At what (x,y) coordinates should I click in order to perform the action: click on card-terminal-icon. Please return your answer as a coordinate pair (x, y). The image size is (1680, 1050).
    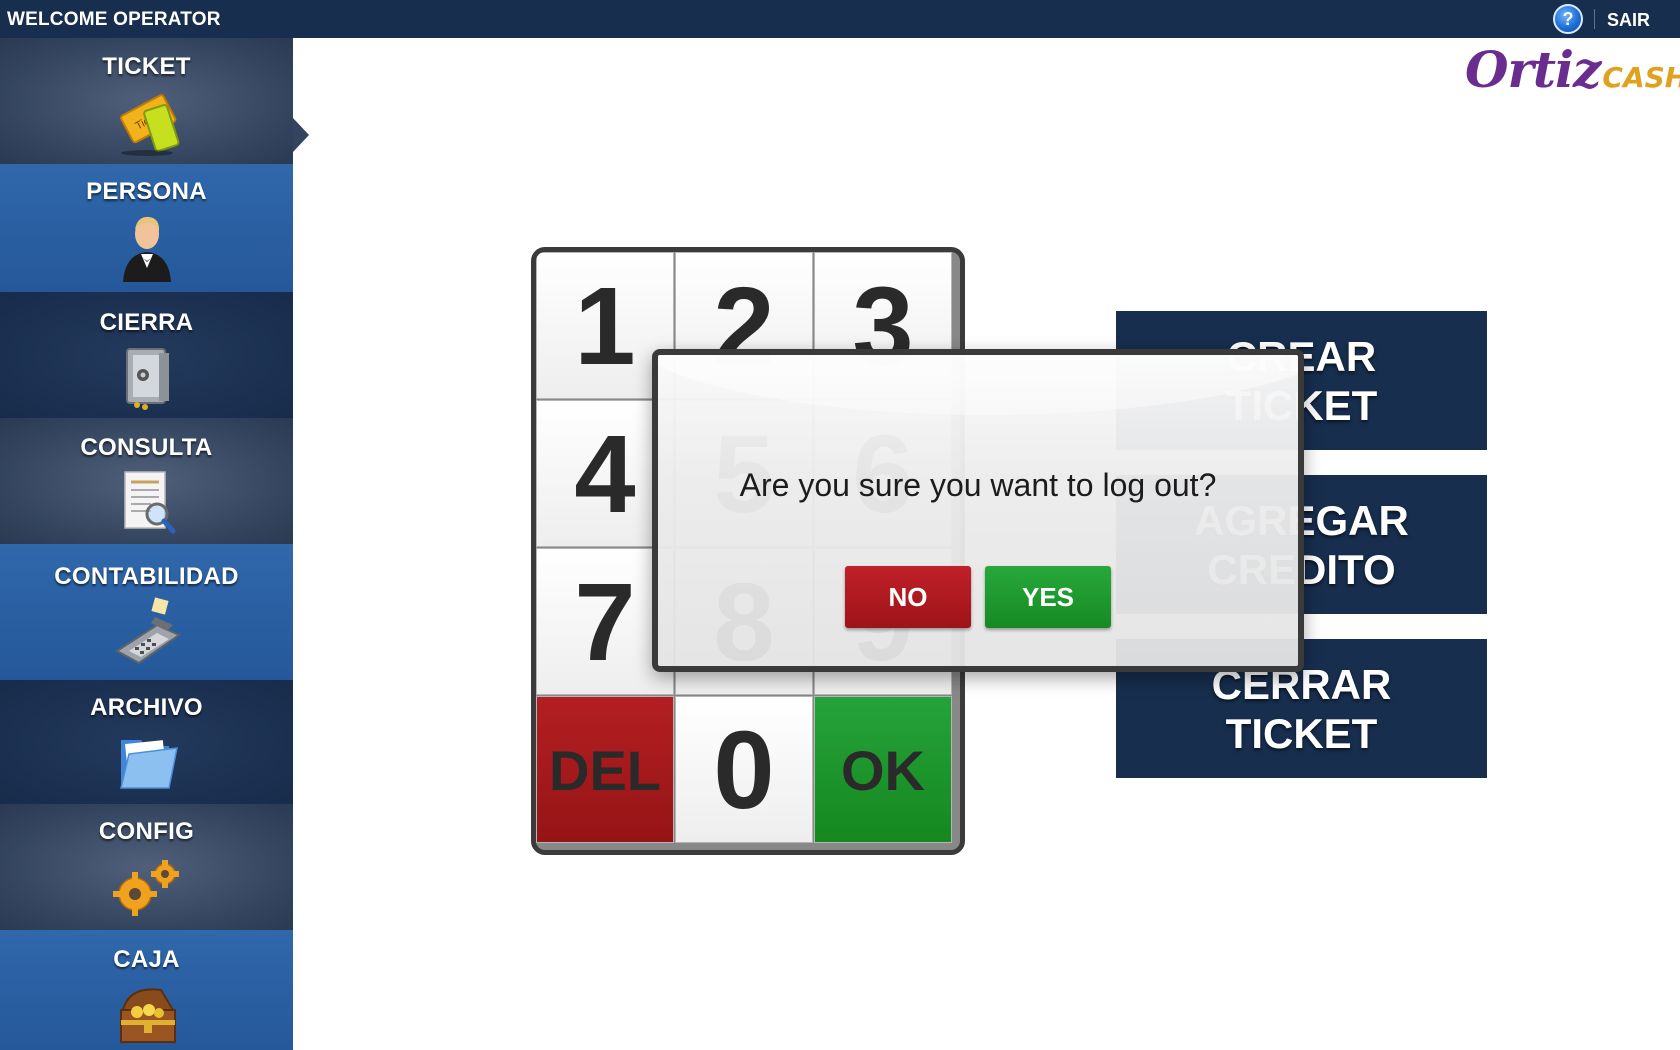
    Looking at the image, I should click on (147, 631).